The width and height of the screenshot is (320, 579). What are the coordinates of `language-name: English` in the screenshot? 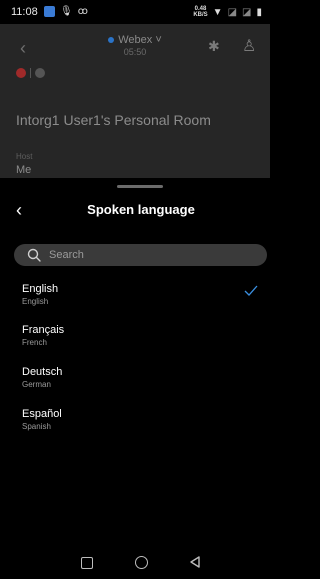 It's located at (40, 289).